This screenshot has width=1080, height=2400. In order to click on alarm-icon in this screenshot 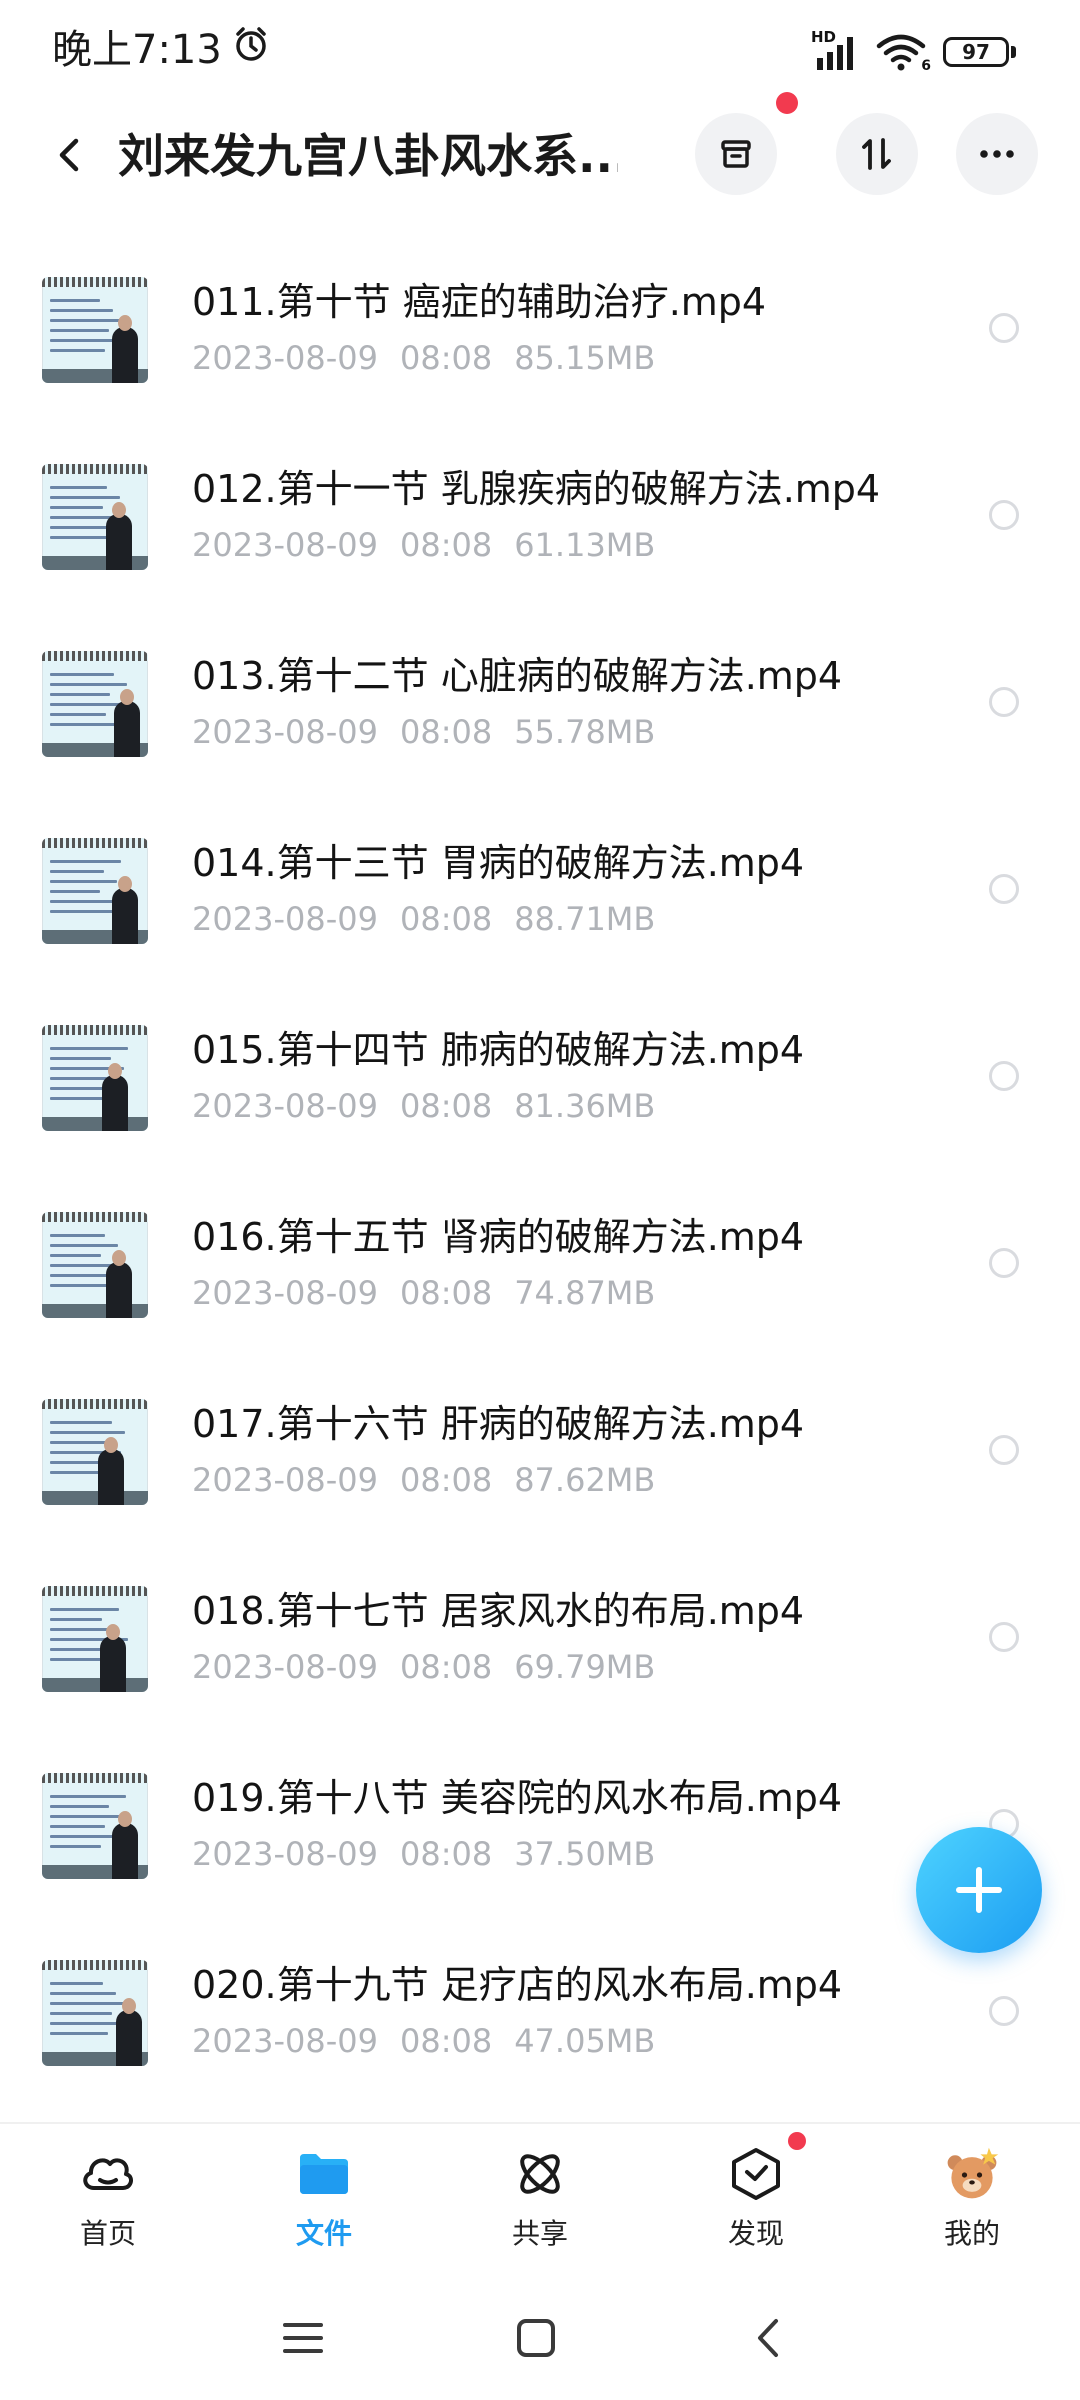, I will do `click(251, 50)`.